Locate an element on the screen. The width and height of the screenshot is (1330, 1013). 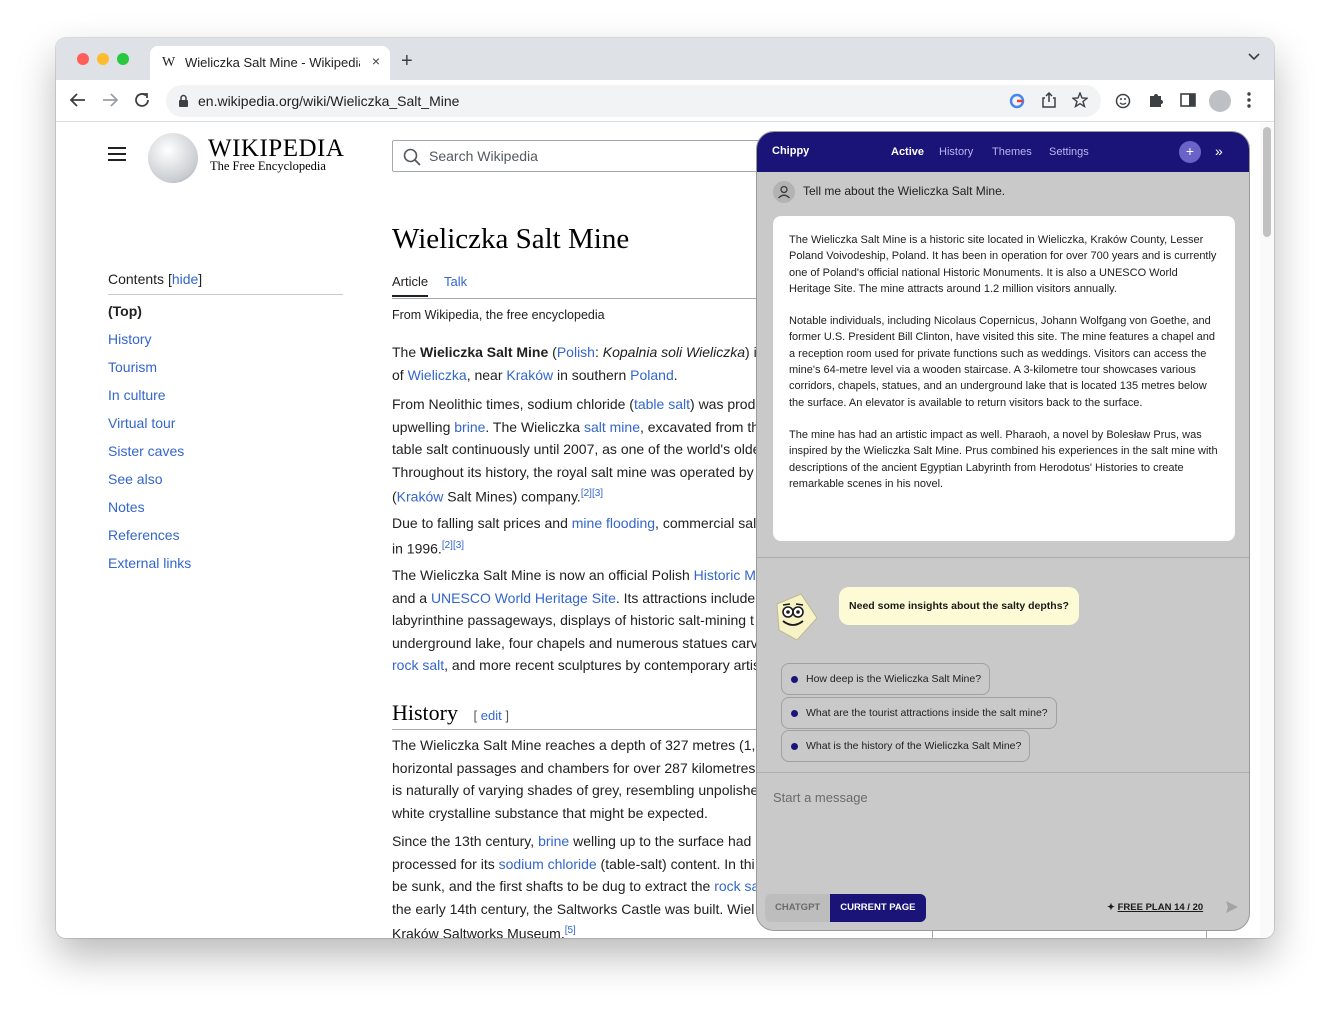
collapse-panel-icon: » is located at coordinates (1219, 151).